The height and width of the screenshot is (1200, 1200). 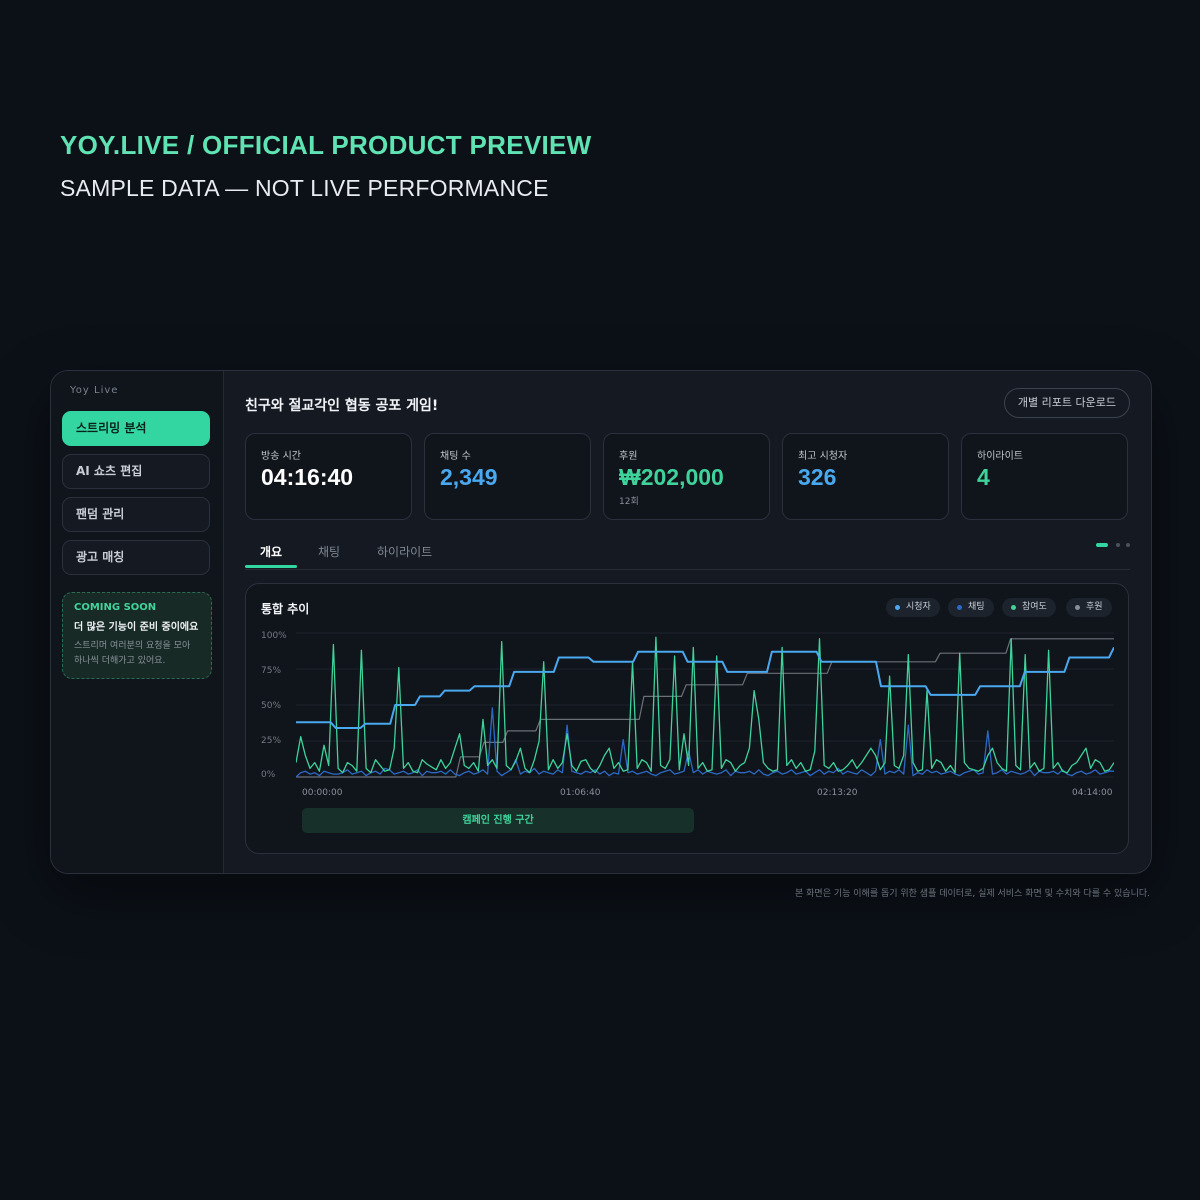 I want to click on coming-soon-title: 더 많은 기능이 준비 중이에요, so click(x=136, y=627).